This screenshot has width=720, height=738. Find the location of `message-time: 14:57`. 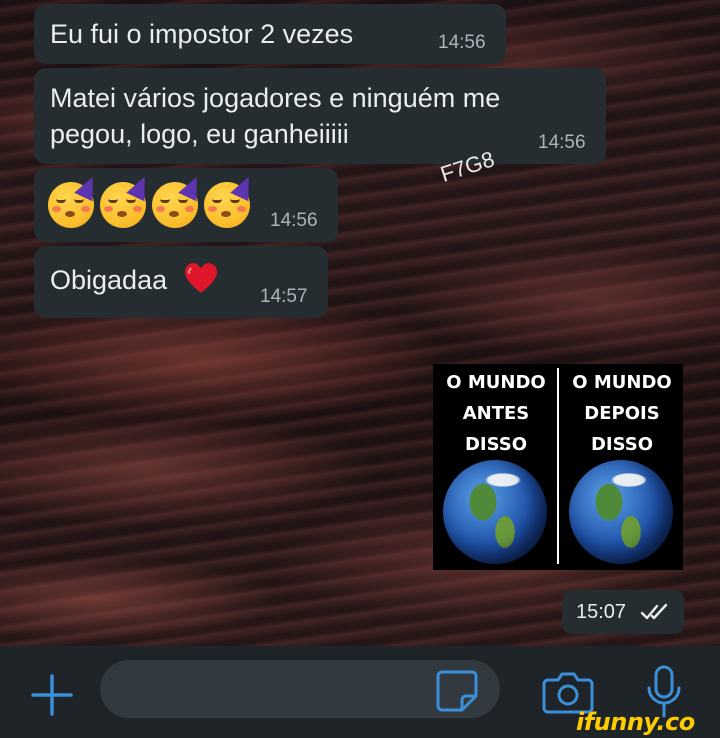

message-time: 14:57 is located at coordinates (284, 296).